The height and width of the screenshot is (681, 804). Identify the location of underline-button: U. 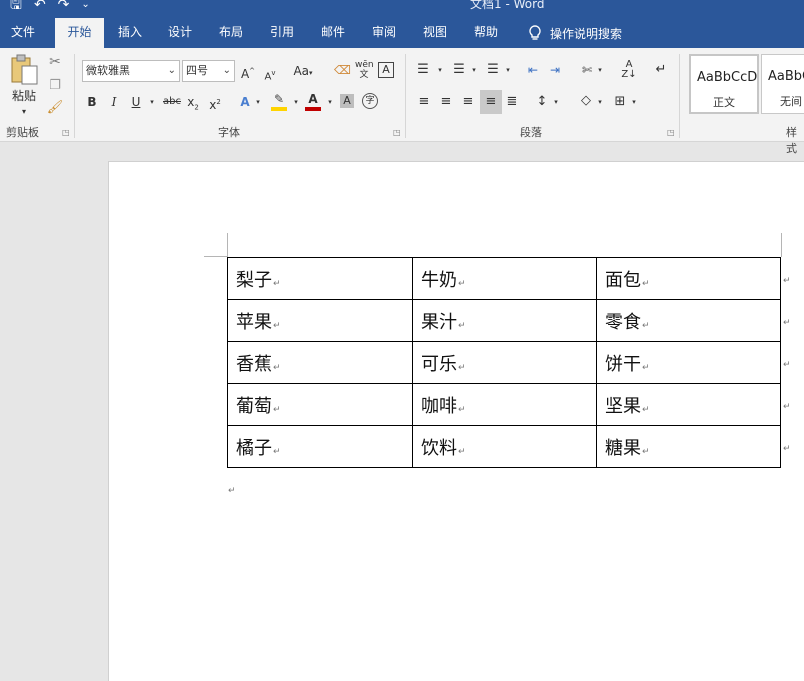
(136, 102).